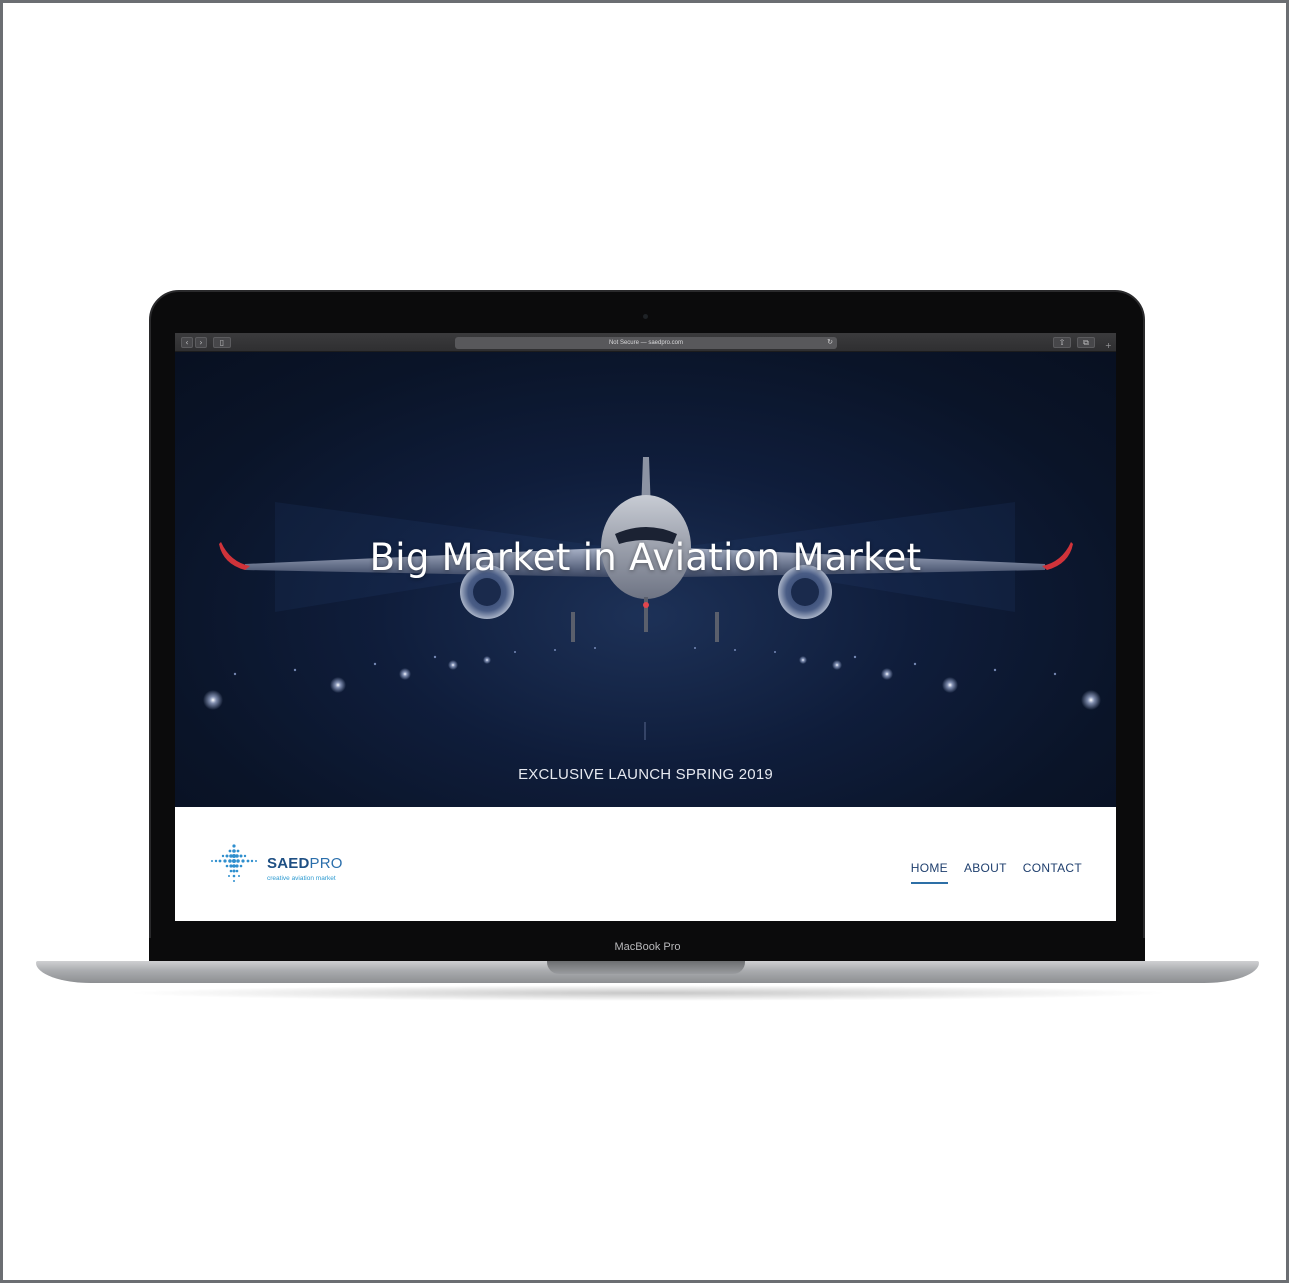 The width and height of the screenshot is (1289, 1283). I want to click on forward-icon: ›, so click(201, 342).